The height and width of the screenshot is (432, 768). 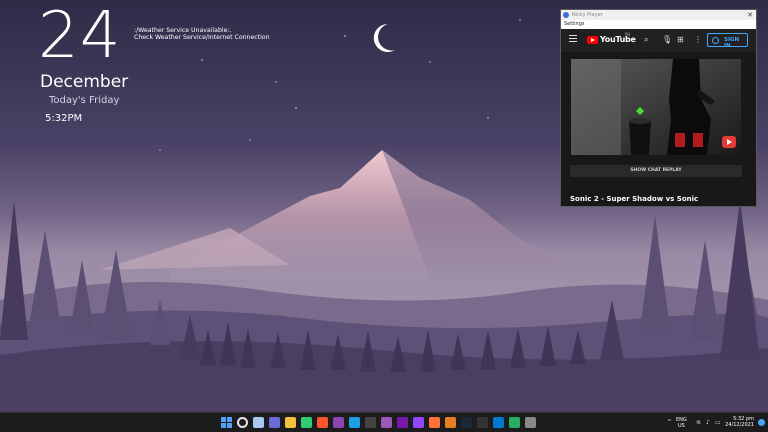 What do you see at coordinates (466, 422) in the screenshot?
I see `steam-icon` at bounding box center [466, 422].